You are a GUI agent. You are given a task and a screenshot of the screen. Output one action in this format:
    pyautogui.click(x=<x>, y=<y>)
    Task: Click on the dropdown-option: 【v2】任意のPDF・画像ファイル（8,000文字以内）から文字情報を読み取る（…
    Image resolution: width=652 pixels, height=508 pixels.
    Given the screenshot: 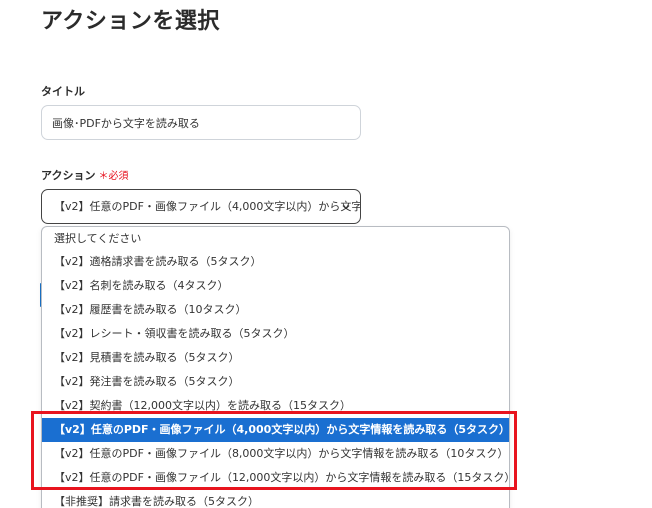 What is the action you would take?
    pyautogui.click(x=275, y=454)
    